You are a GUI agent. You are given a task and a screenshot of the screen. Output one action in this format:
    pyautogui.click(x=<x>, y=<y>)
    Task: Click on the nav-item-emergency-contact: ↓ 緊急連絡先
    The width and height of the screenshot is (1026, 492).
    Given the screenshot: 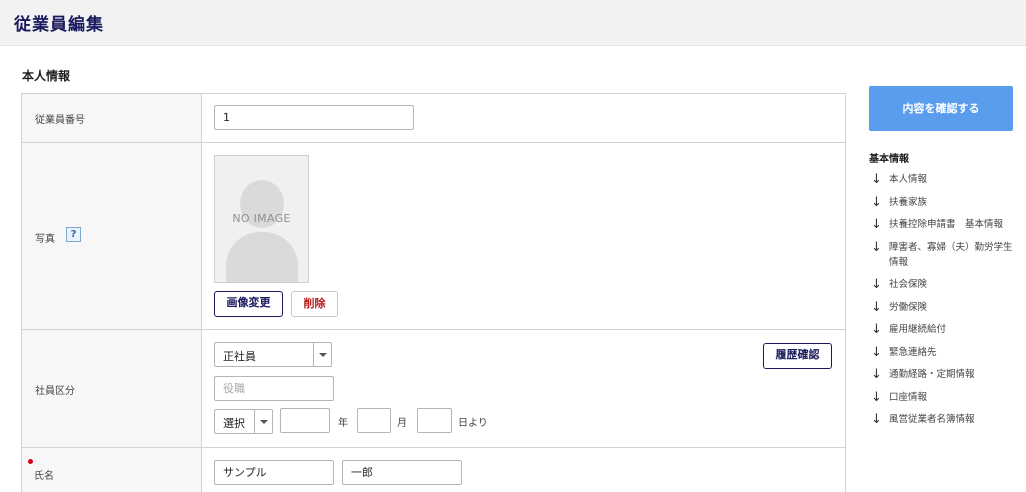 What is the action you would take?
    pyautogui.click(x=943, y=352)
    